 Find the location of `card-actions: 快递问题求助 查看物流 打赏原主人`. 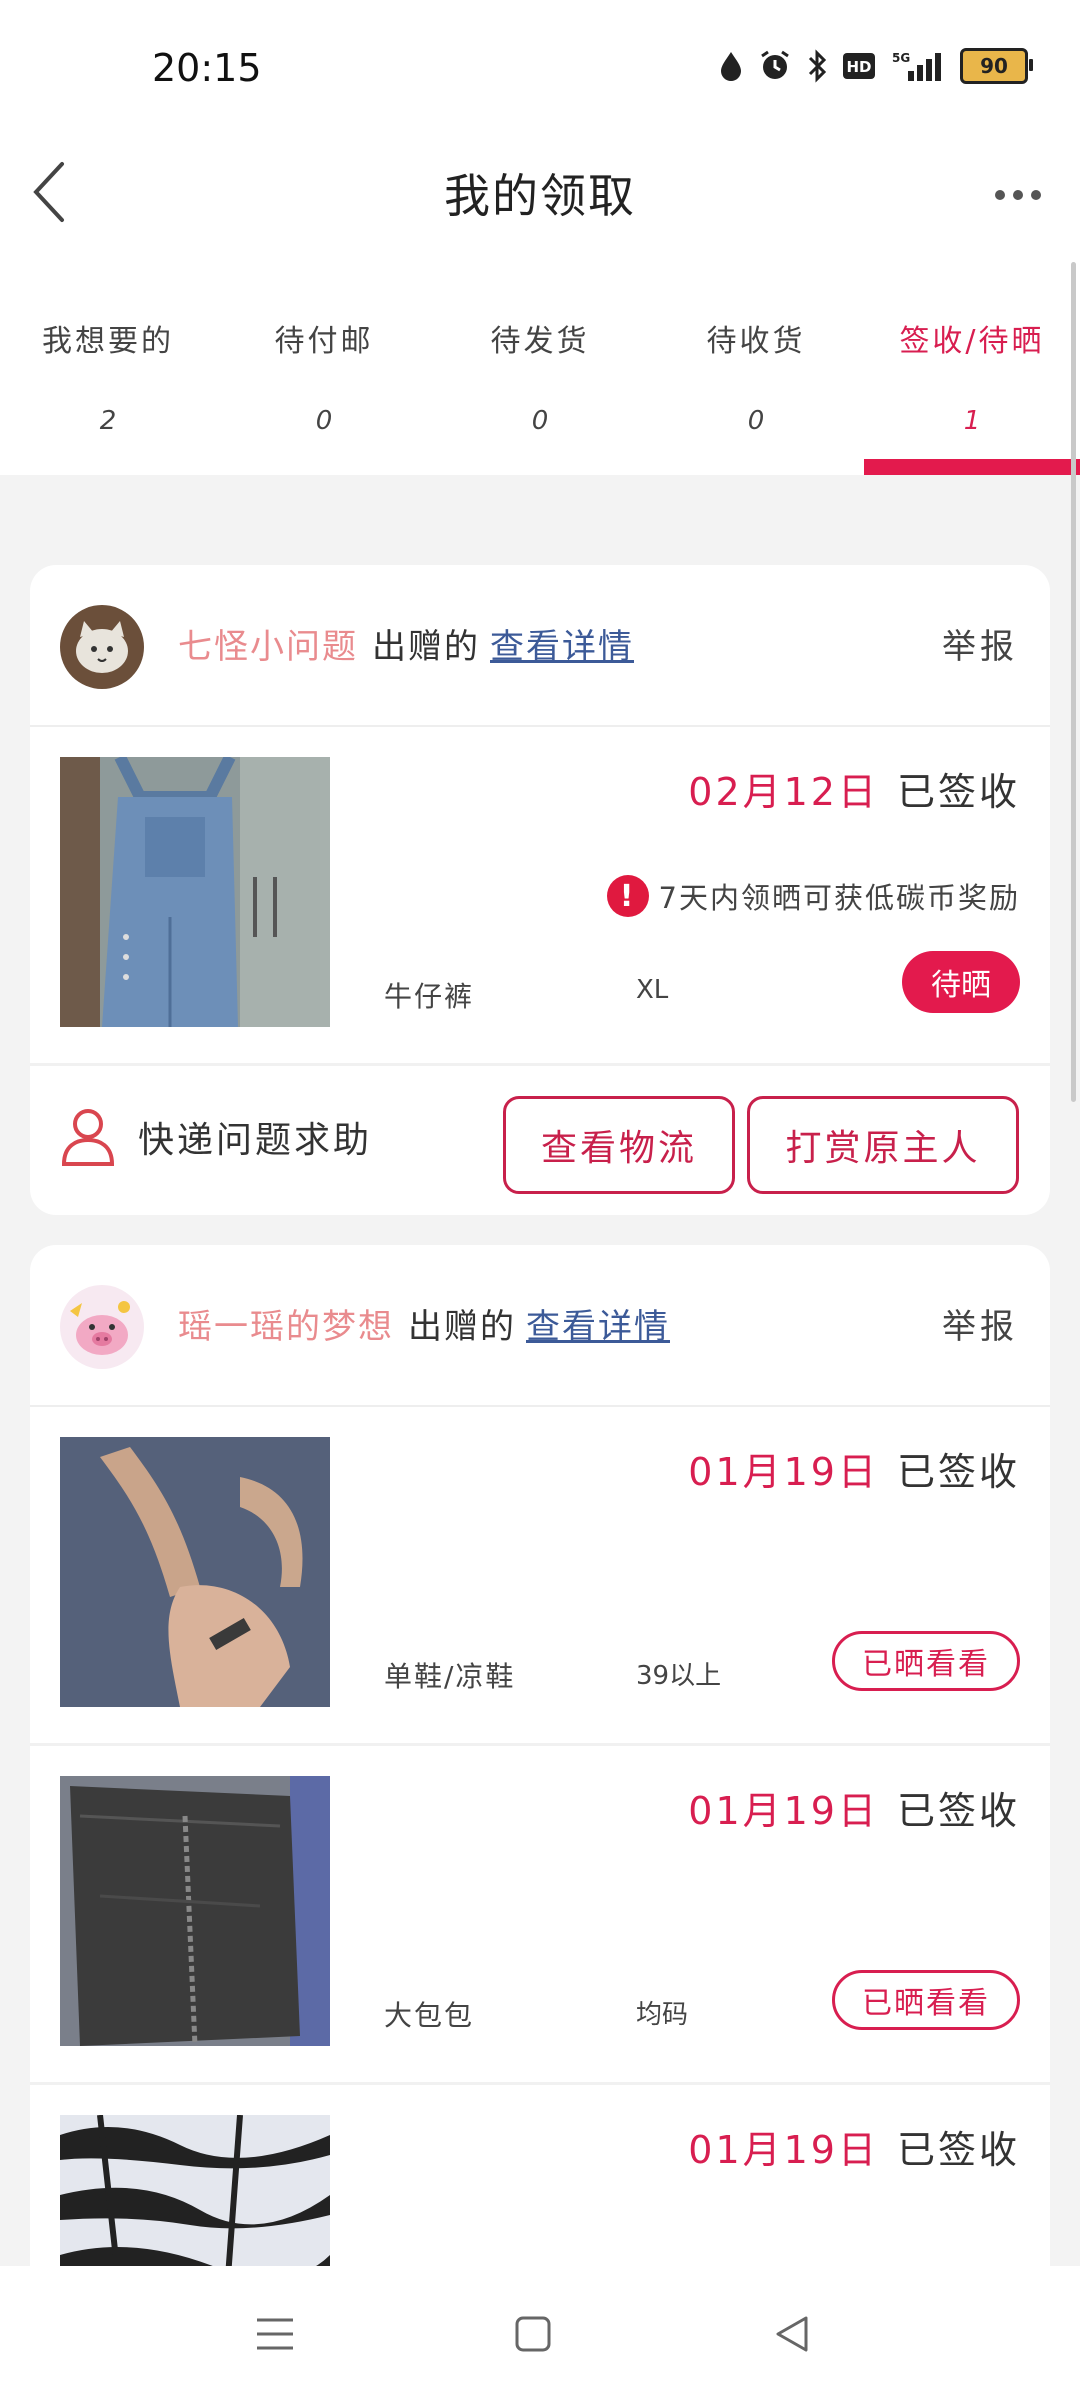

card-actions: 快递问题求助 查看物流 打赏原主人 is located at coordinates (540, 1140).